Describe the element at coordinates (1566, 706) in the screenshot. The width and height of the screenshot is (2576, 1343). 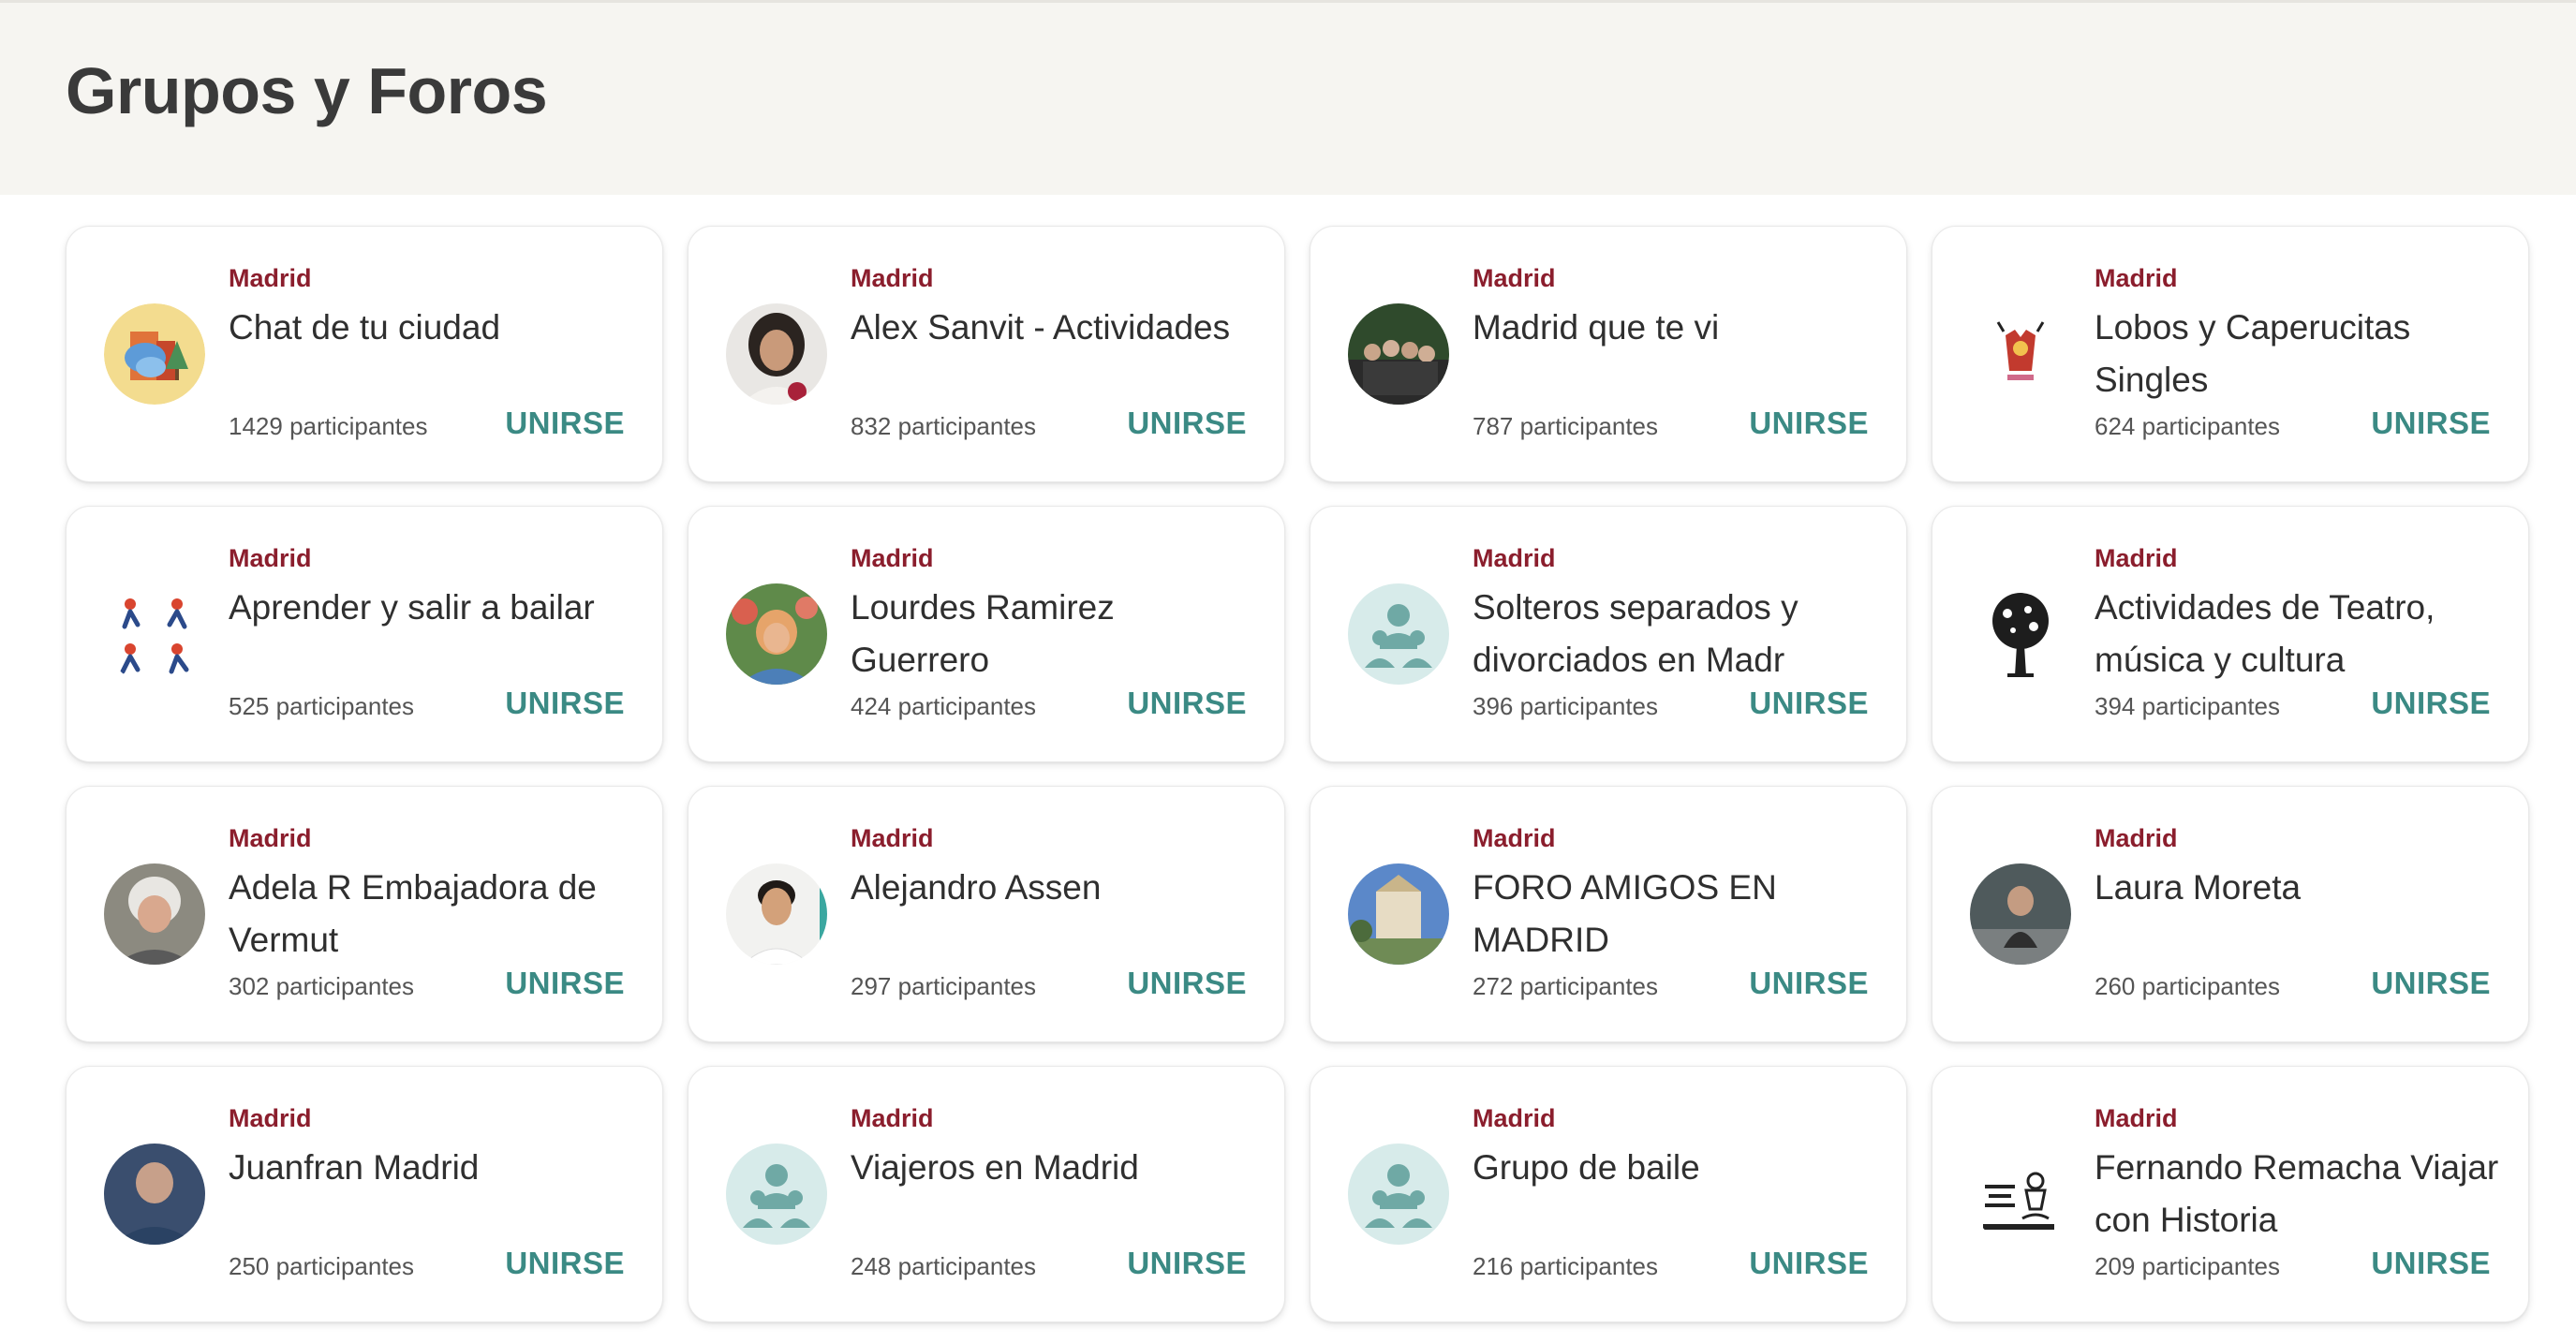
I see `participants-count: 396 participantes` at that location.